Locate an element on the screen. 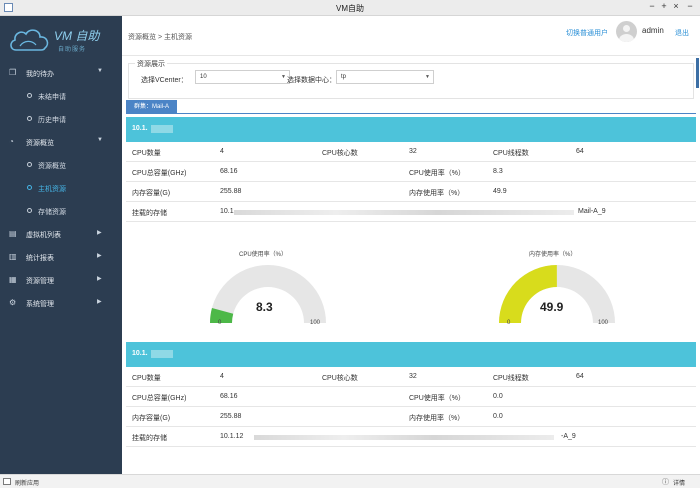  sidebar-item-label: 我的待办 is located at coordinates (40, 74).